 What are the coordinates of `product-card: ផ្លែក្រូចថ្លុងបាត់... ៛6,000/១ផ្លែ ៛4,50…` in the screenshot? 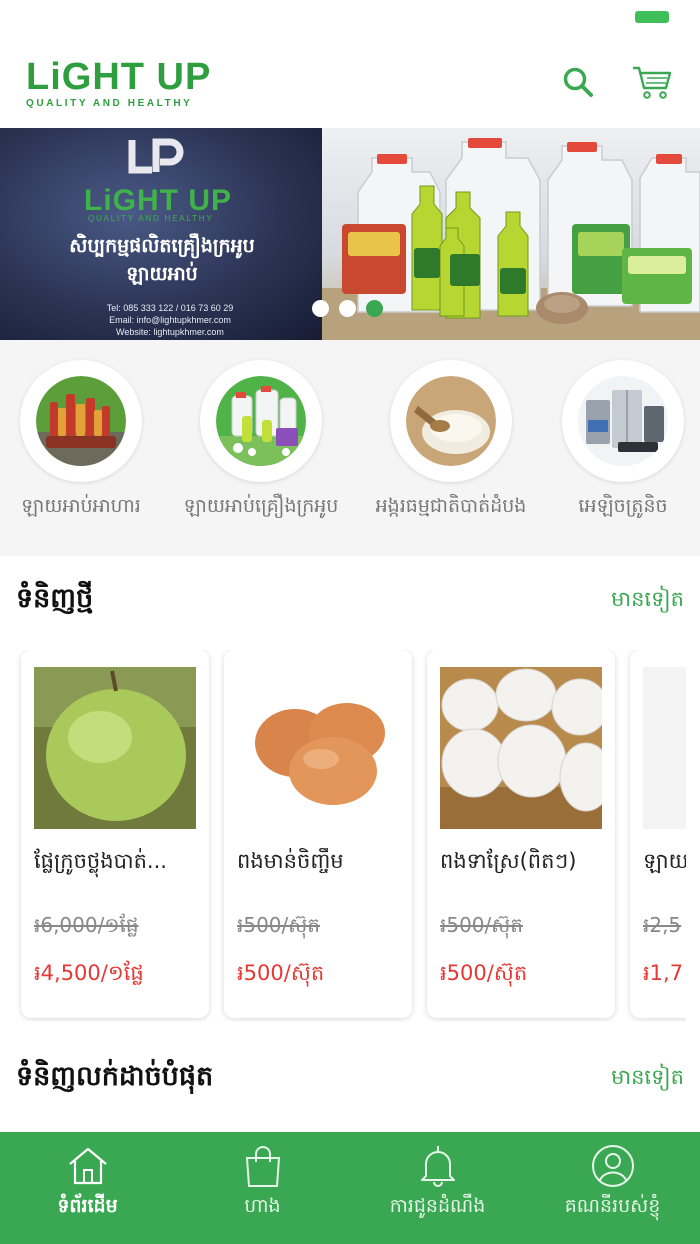 It's located at (115, 834).